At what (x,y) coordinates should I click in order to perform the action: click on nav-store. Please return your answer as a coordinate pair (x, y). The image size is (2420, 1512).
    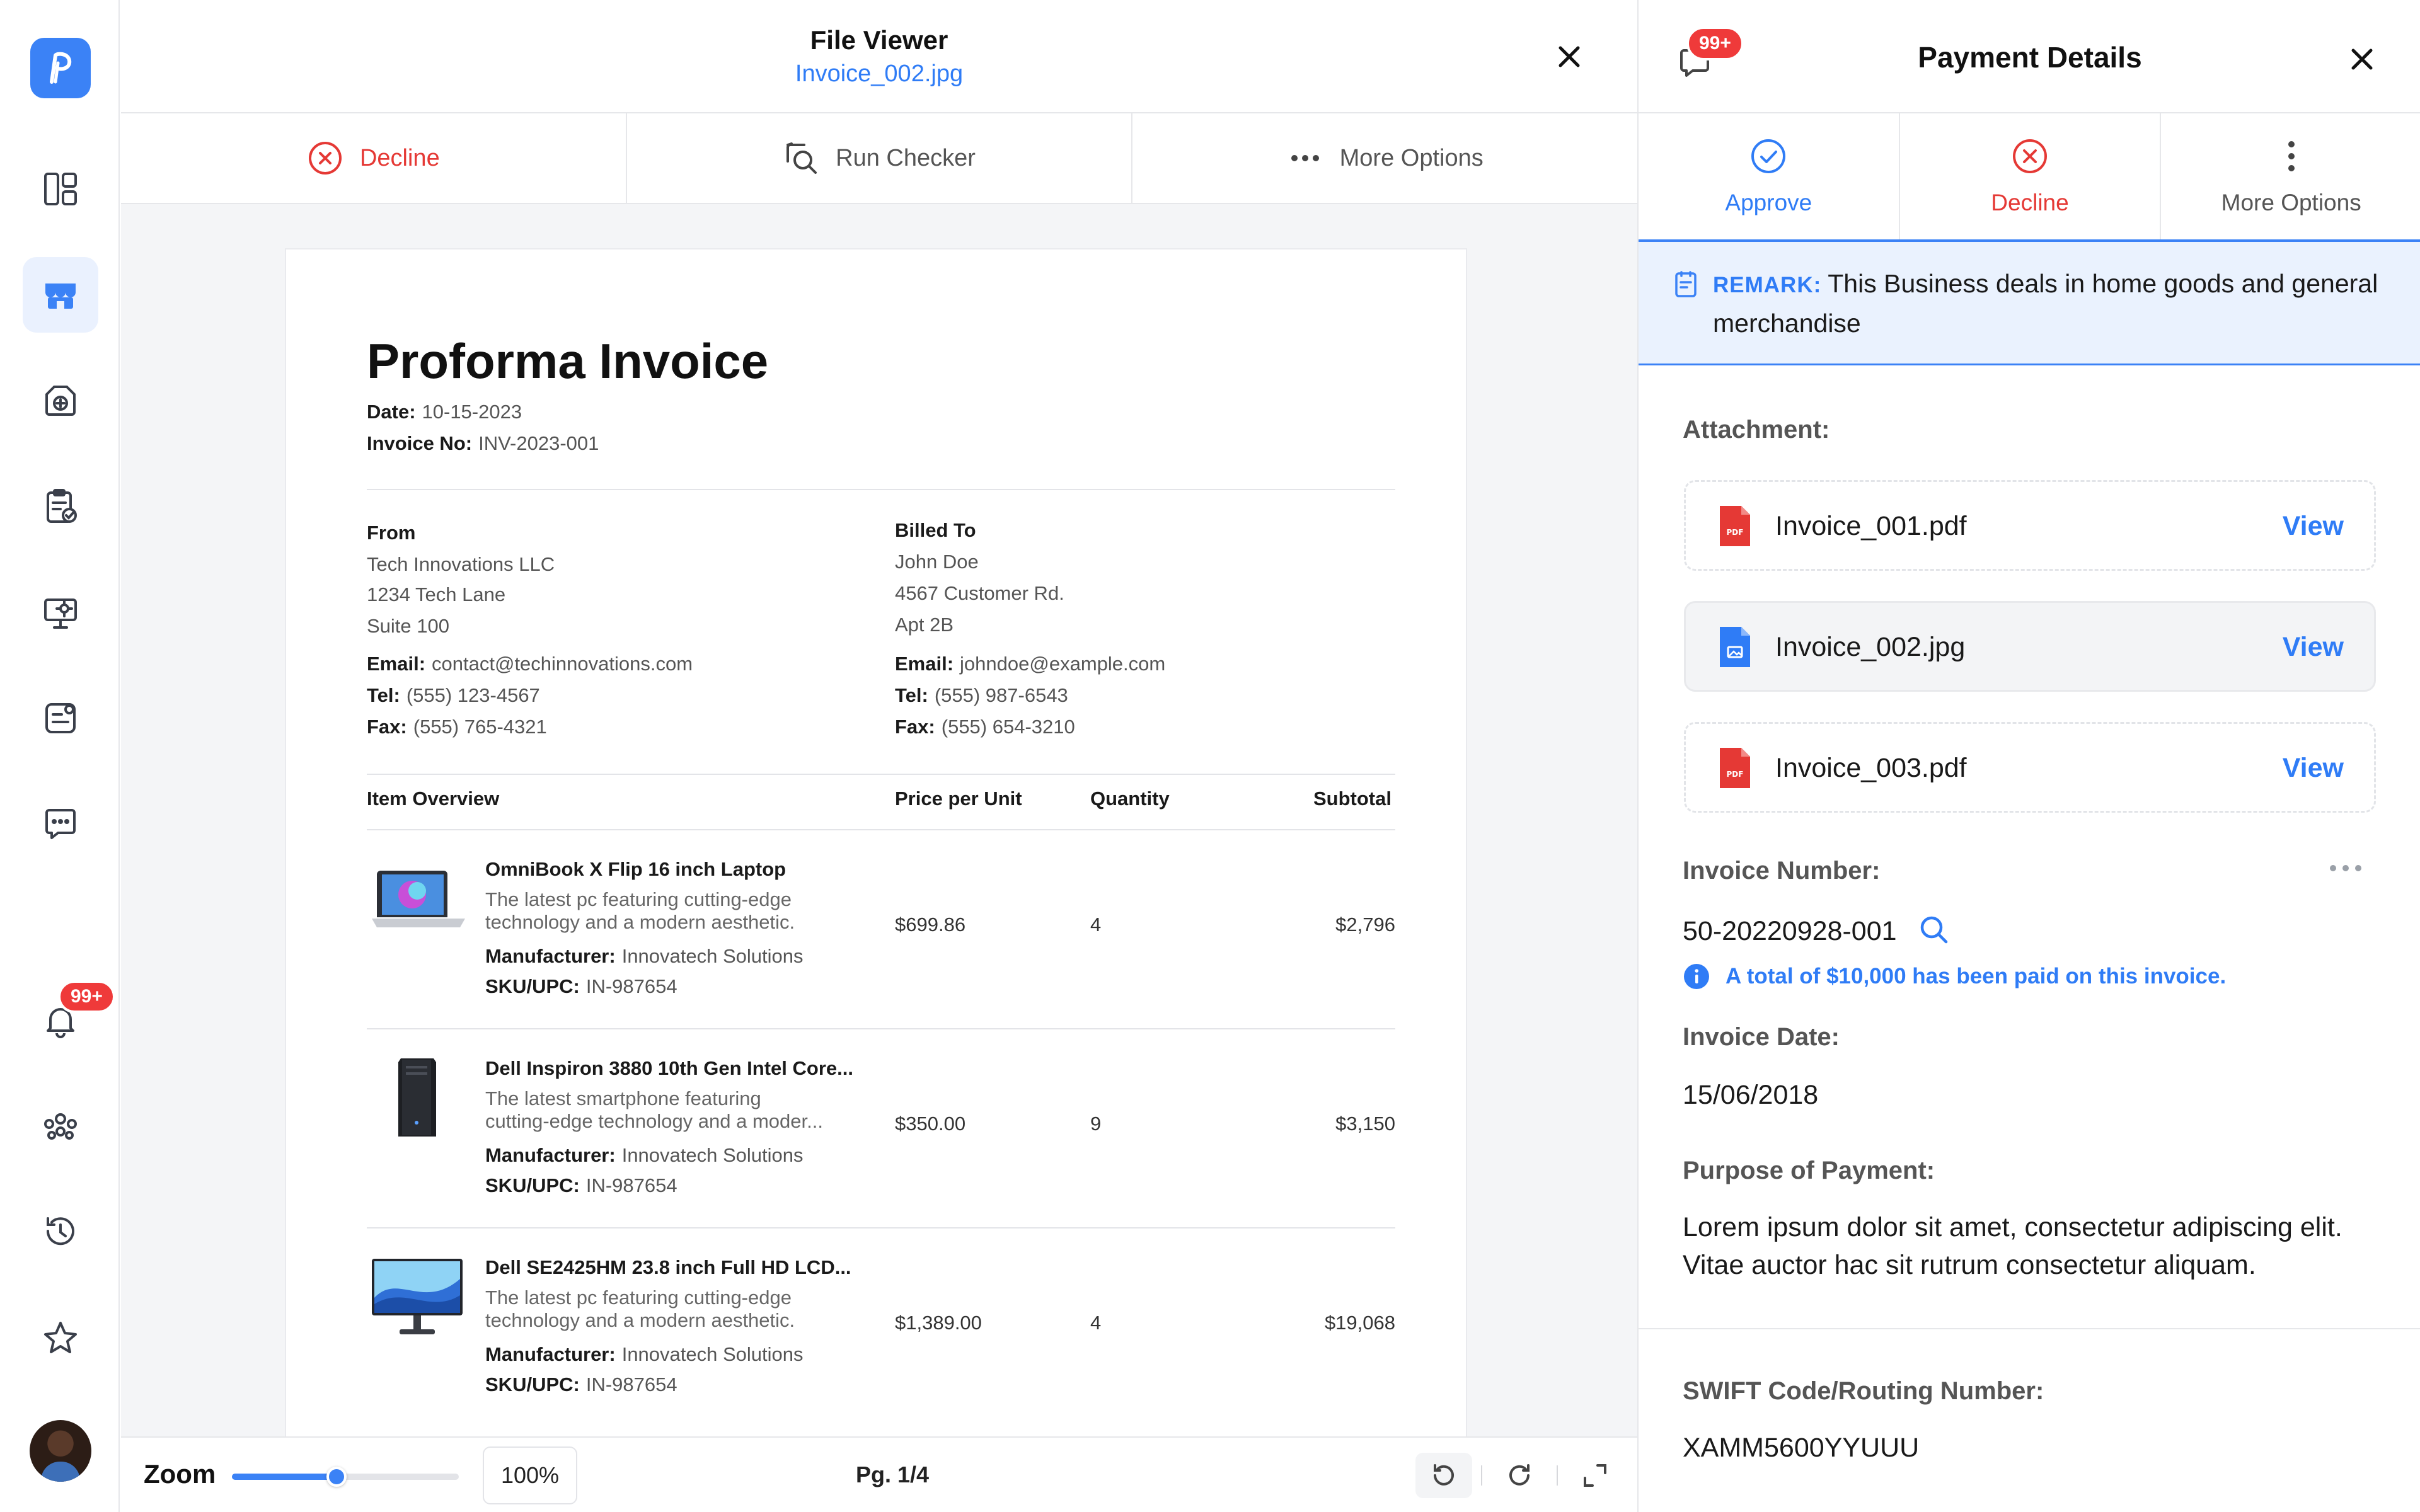
    Looking at the image, I should click on (60, 295).